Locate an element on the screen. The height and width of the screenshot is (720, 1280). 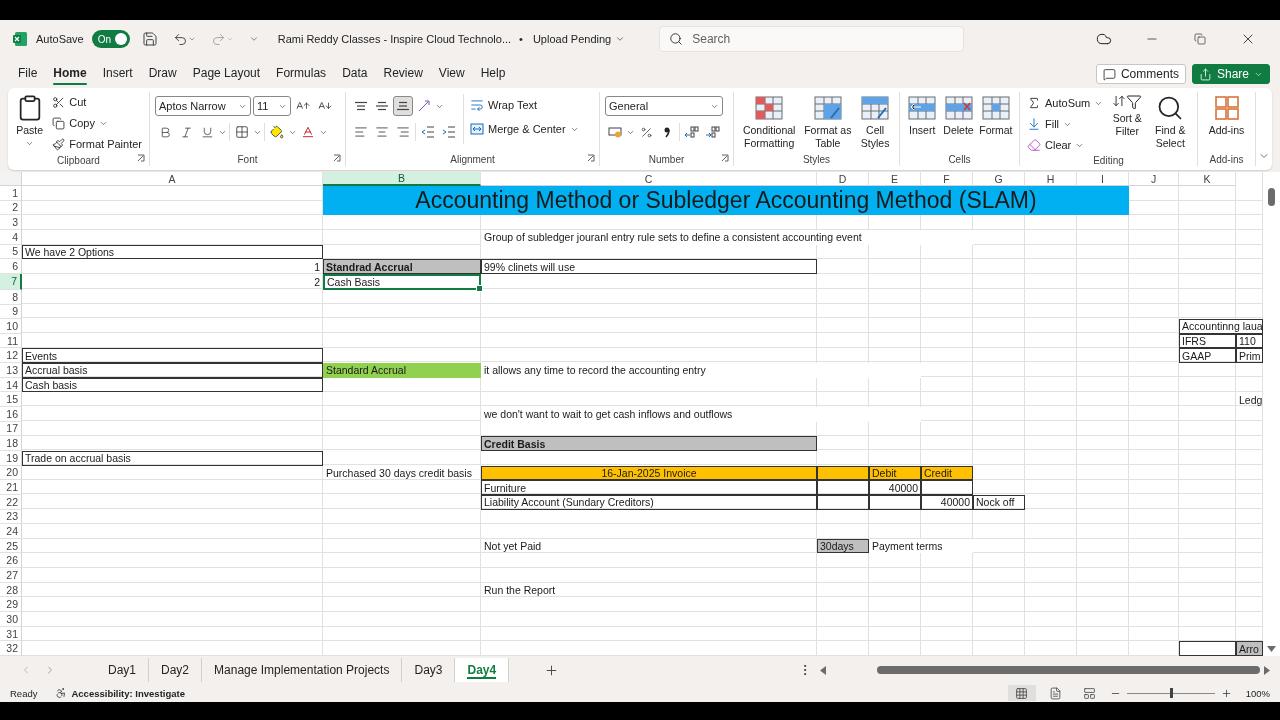
paste-button: Paste is located at coordinates (30, 121).